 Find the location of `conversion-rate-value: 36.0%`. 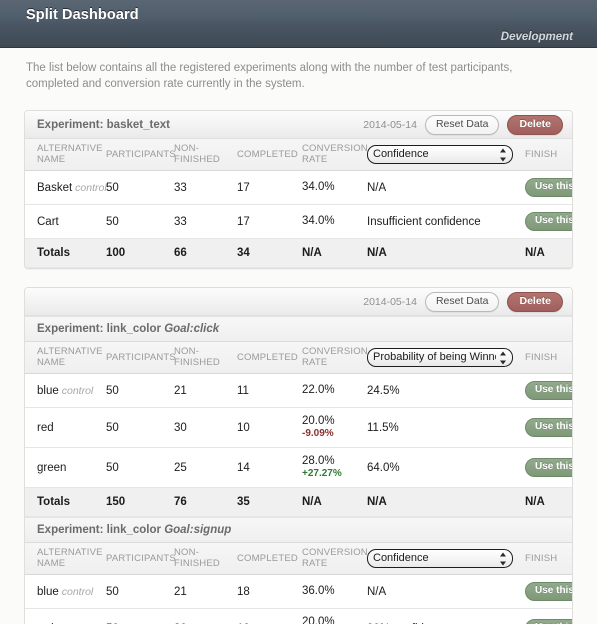

conversion-rate-value: 36.0% is located at coordinates (318, 591).